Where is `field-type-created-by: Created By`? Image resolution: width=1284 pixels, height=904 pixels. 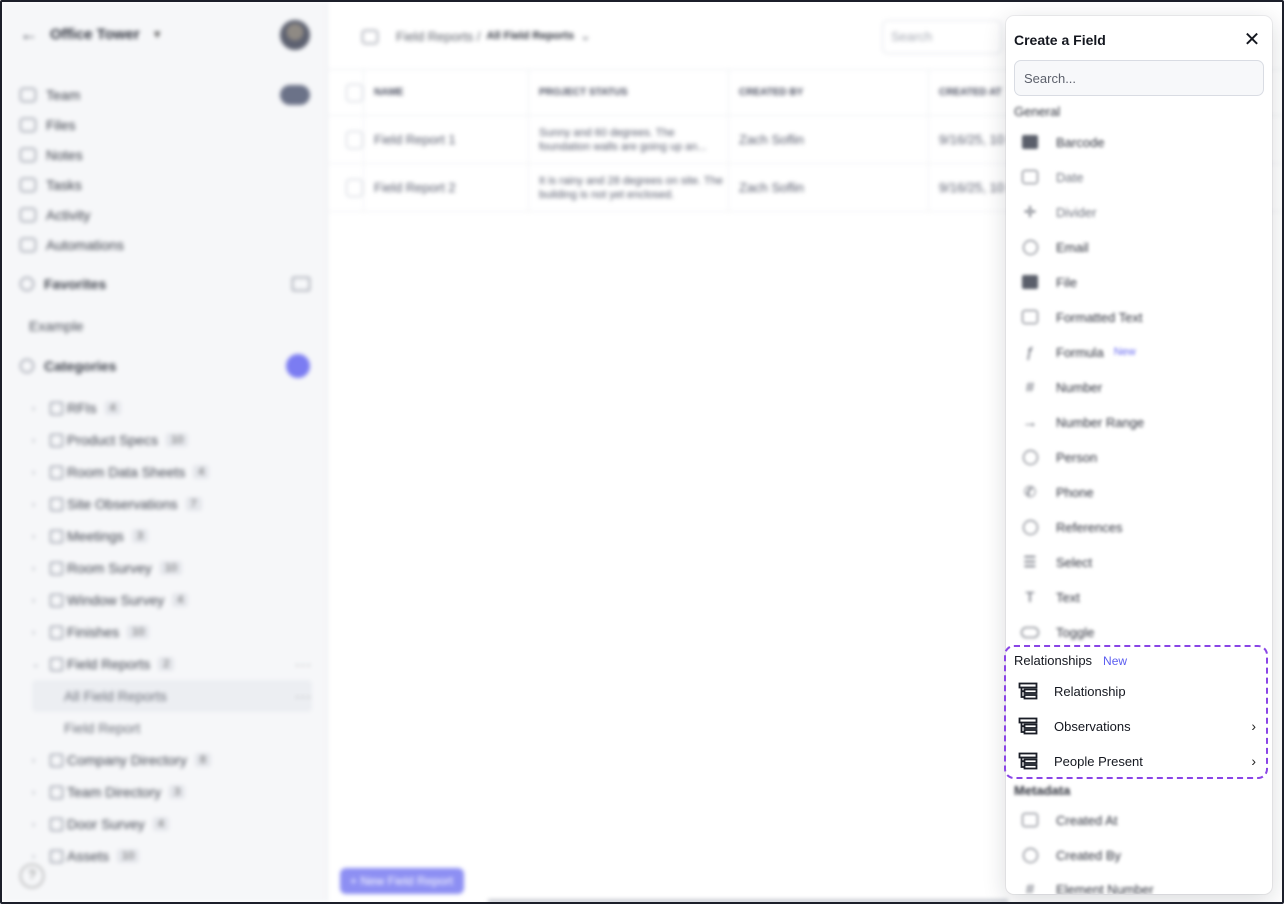
field-type-created-by: Created By is located at coordinates (1138, 855).